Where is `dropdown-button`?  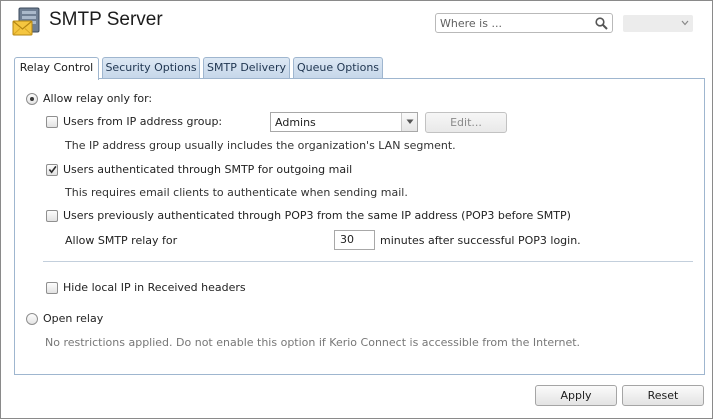 dropdown-button is located at coordinates (409, 122).